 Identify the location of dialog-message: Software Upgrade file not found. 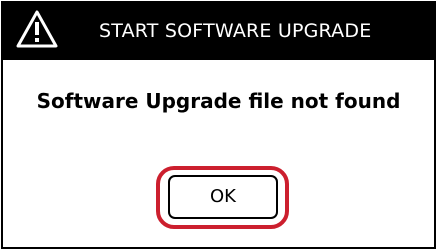
(218, 101).